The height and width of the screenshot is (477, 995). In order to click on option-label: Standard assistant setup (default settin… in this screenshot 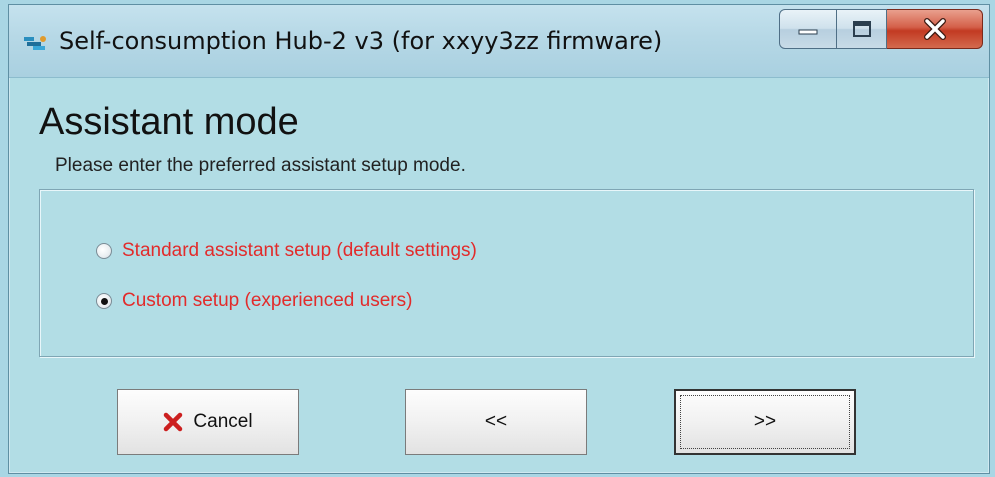, I will do `click(299, 250)`.